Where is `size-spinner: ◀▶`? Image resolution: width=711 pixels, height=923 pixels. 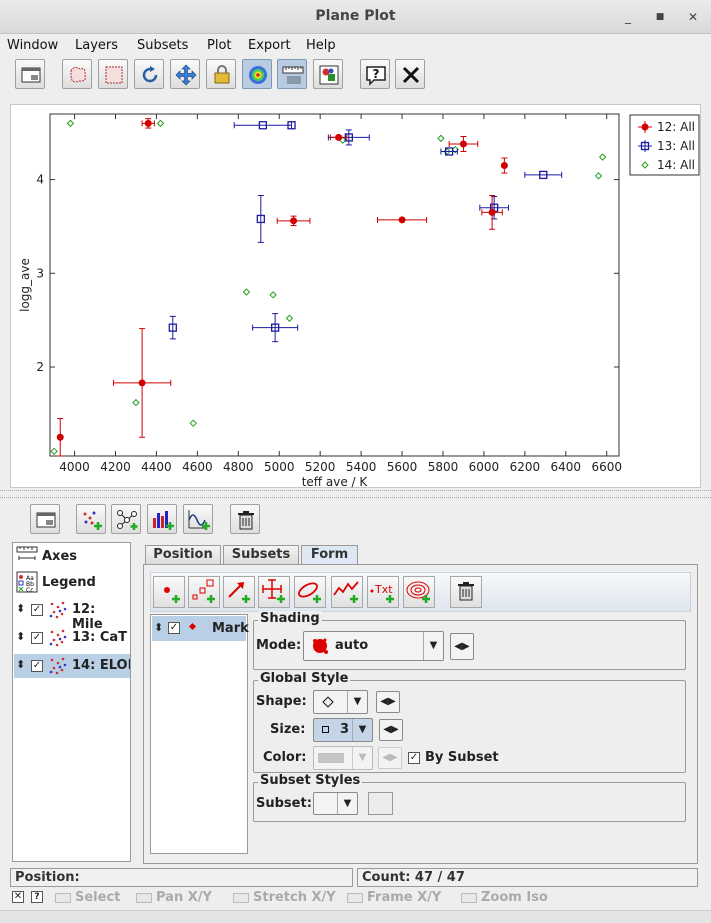
size-spinner: ◀▶ is located at coordinates (391, 730).